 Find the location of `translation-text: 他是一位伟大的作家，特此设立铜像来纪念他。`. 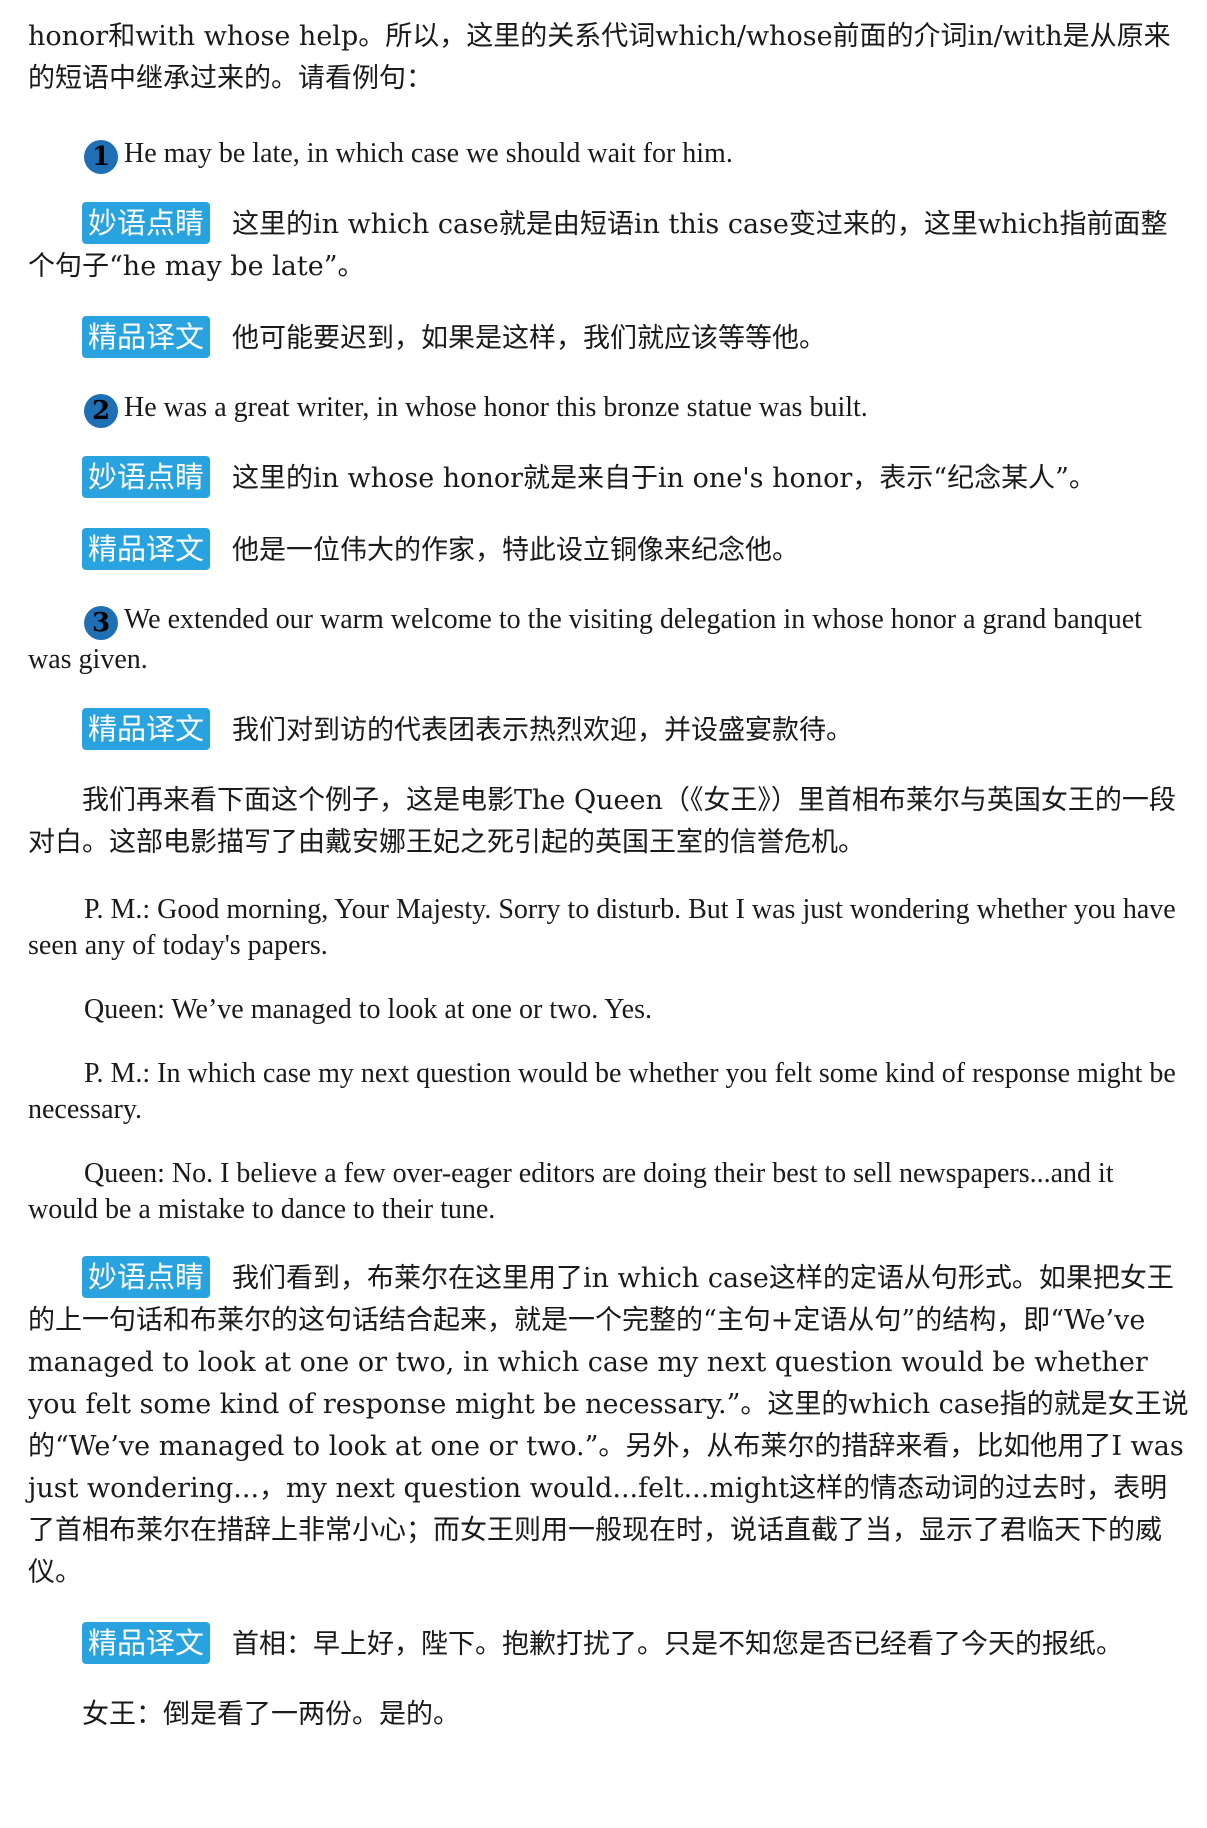

translation-text: 他是一位伟大的作家，特此设立铜像来纪念他。 is located at coordinates (516, 550).